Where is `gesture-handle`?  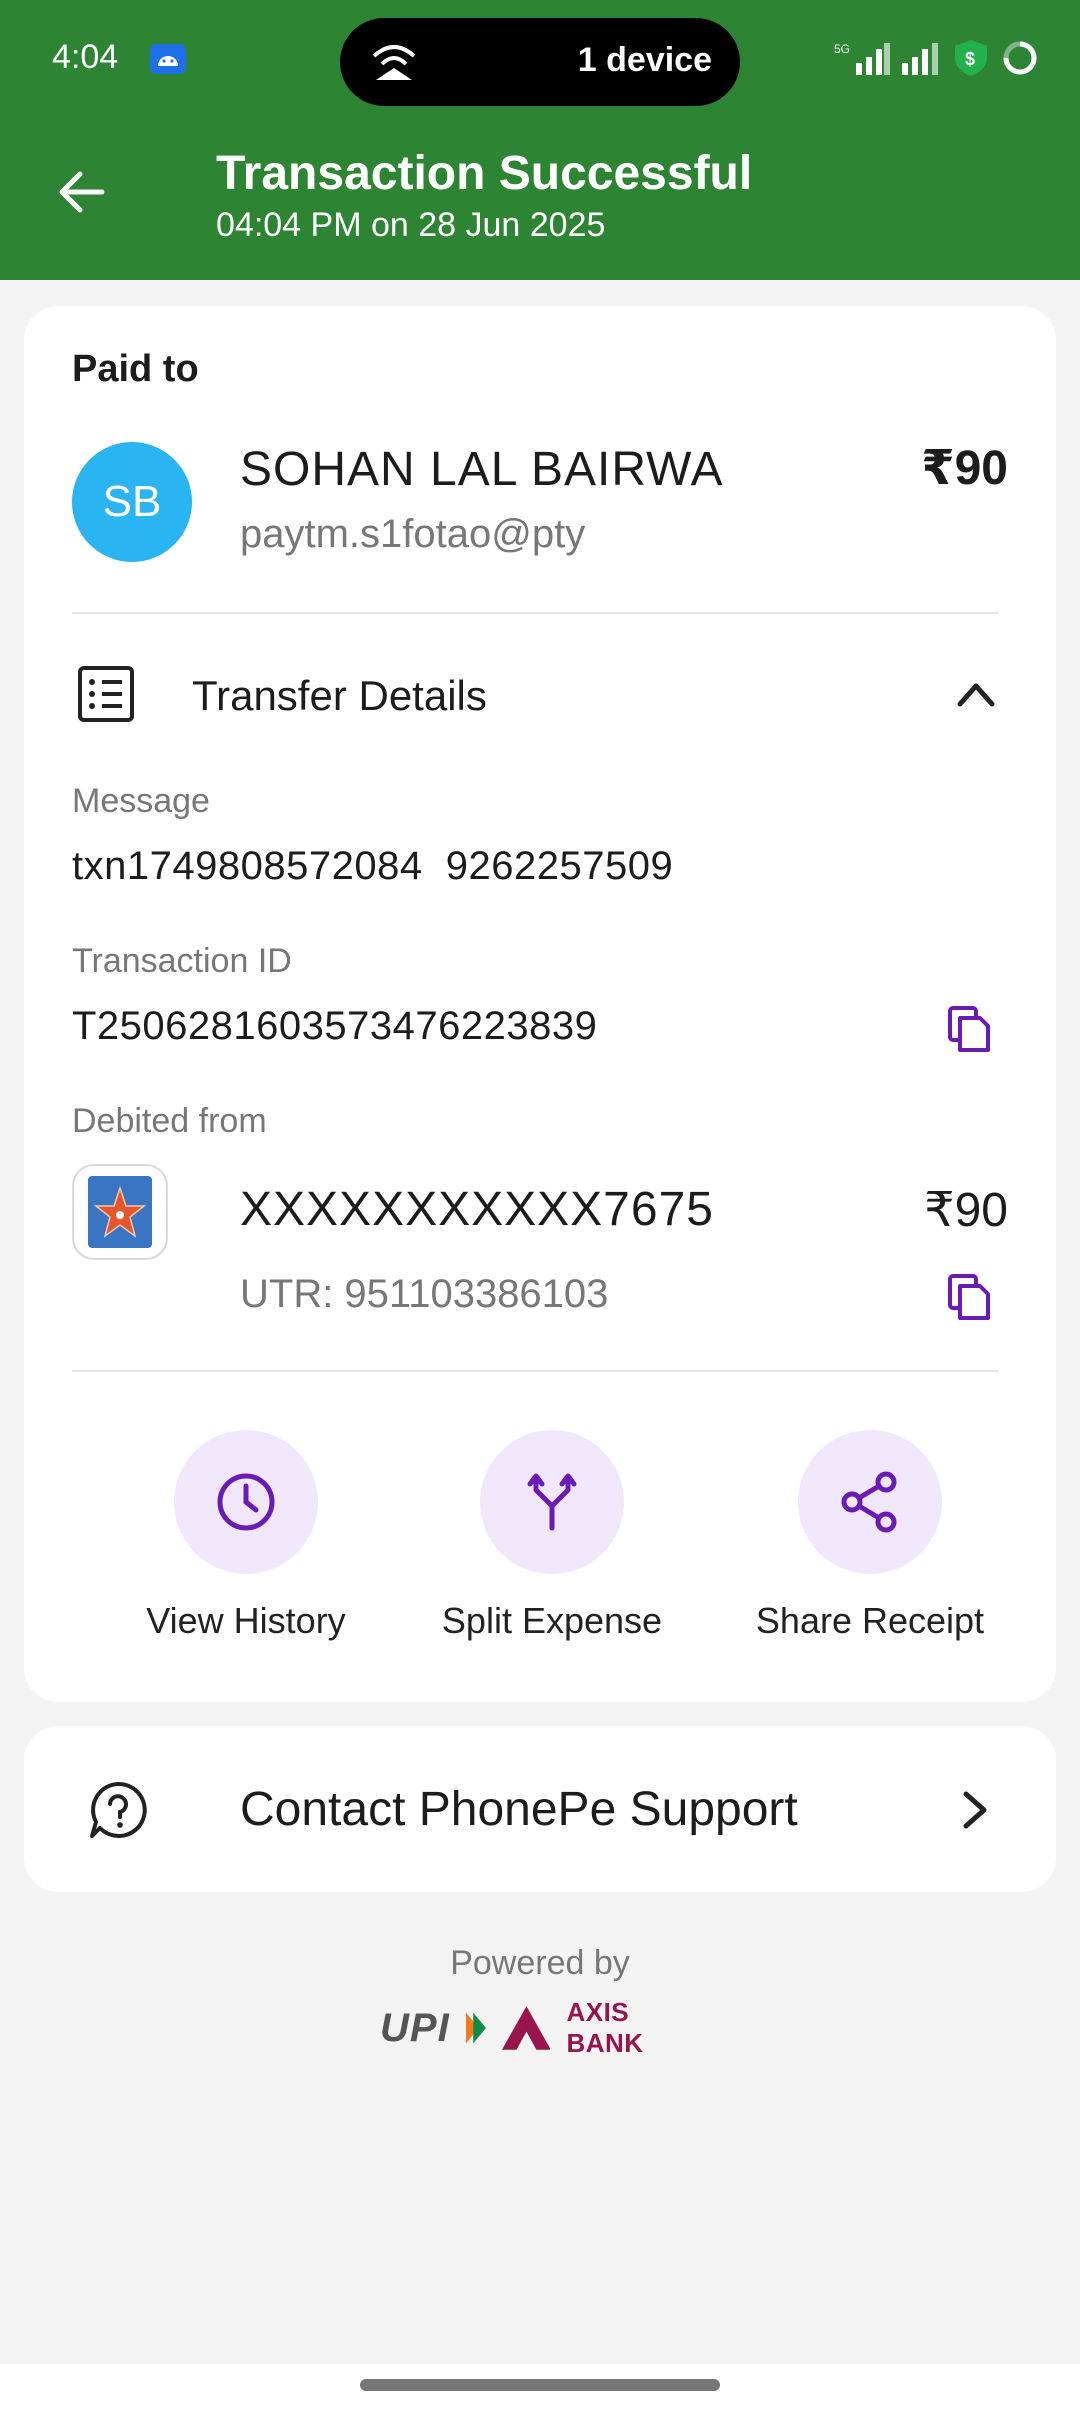 gesture-handle is located at coordinates (540, 2385).